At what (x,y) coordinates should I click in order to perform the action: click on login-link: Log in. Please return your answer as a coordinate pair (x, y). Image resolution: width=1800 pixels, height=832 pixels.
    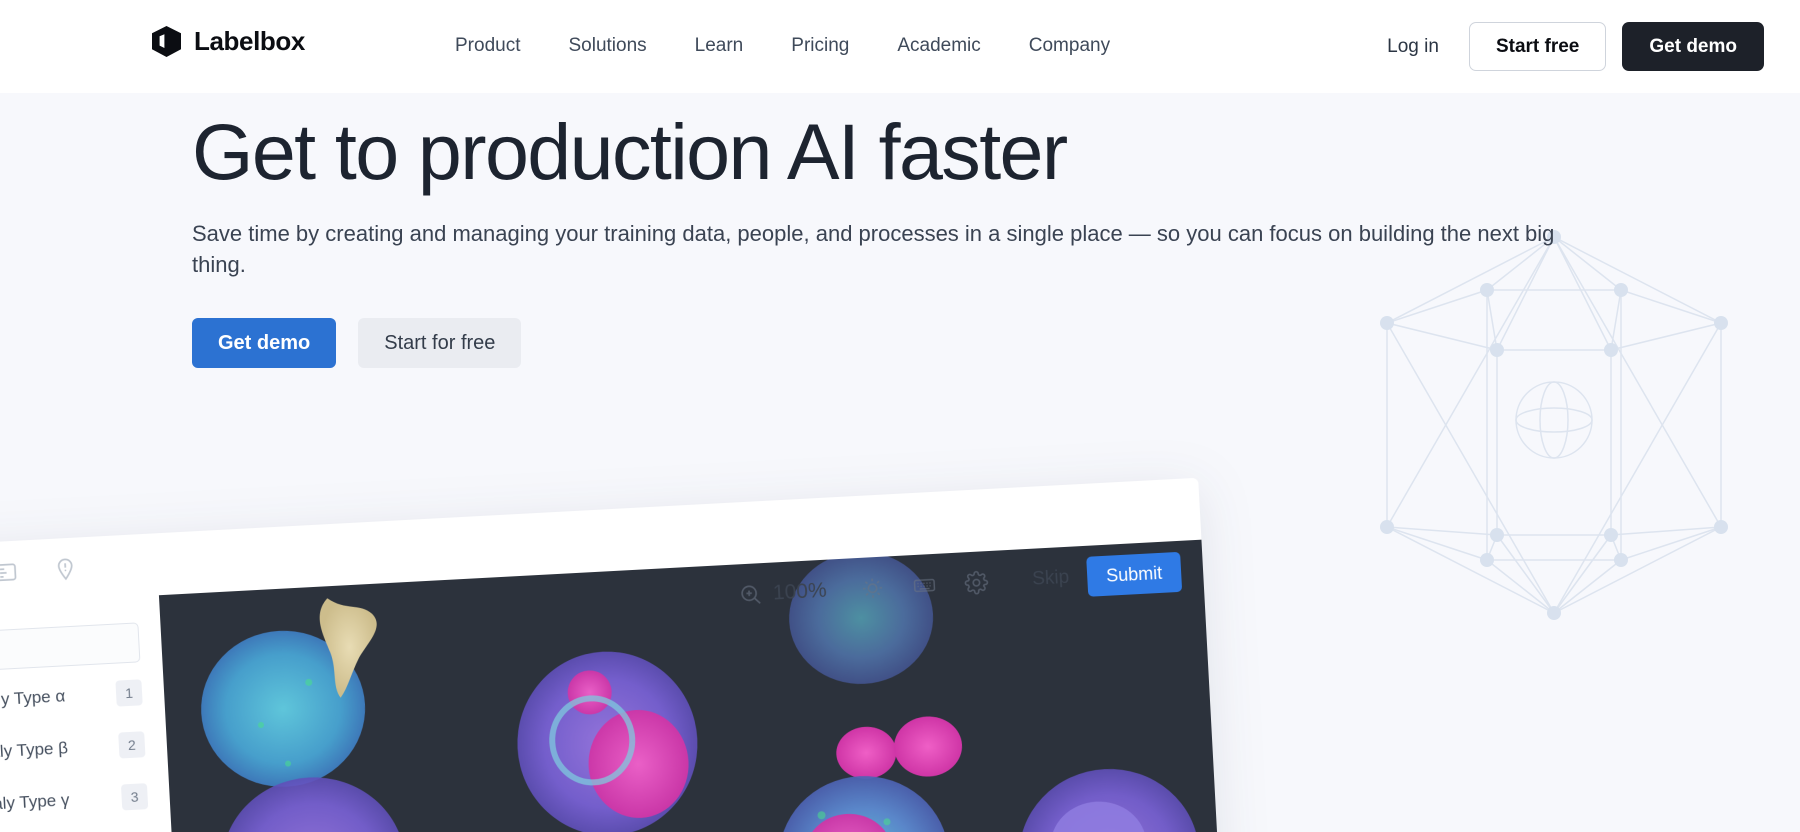
    Looking at the image, I should click on (1413, 47).